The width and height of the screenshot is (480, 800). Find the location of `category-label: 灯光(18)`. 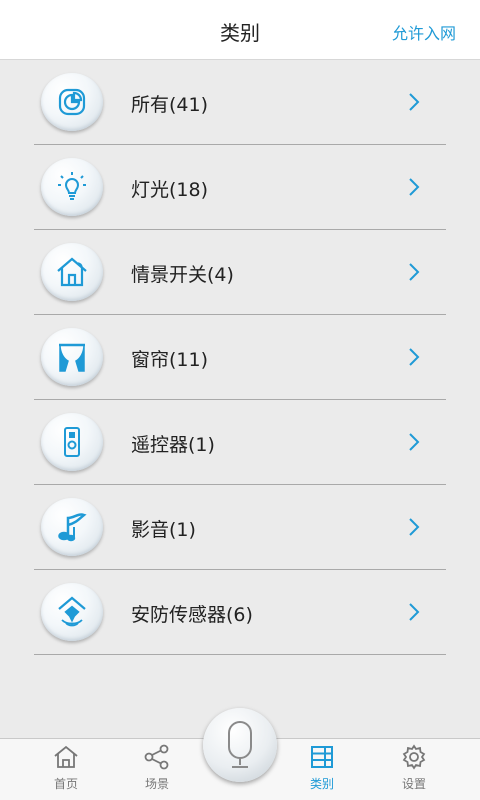

category-label: 灯光(18) is located at coordinates (170, 190).